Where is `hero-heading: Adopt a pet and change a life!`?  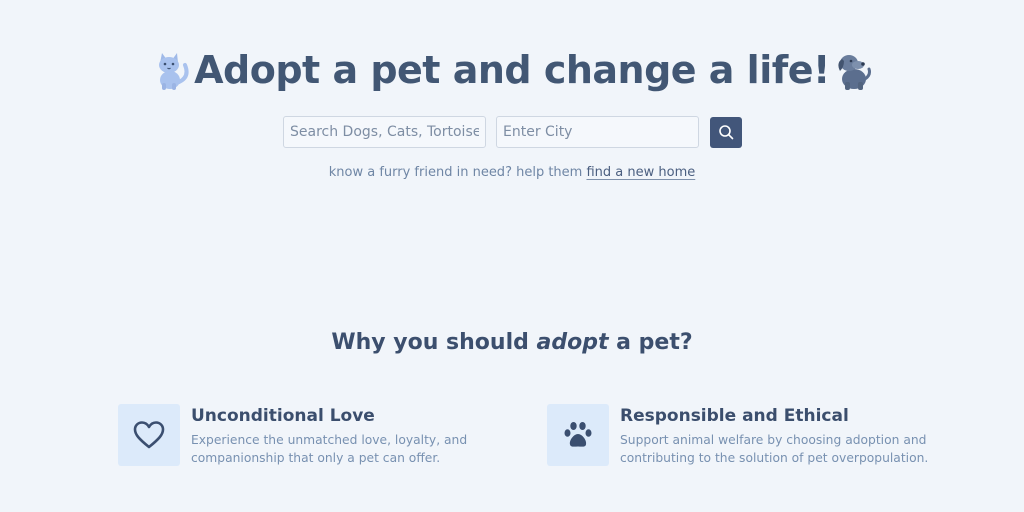 hero-heading: Adopt a pet and change a life! is located at coordinates (512, 70).